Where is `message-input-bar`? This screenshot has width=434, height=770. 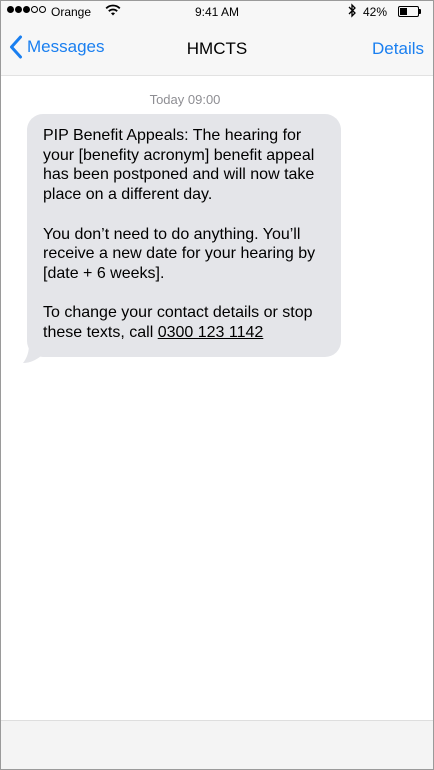
message-input-bar is located at coordinates (217, 744).